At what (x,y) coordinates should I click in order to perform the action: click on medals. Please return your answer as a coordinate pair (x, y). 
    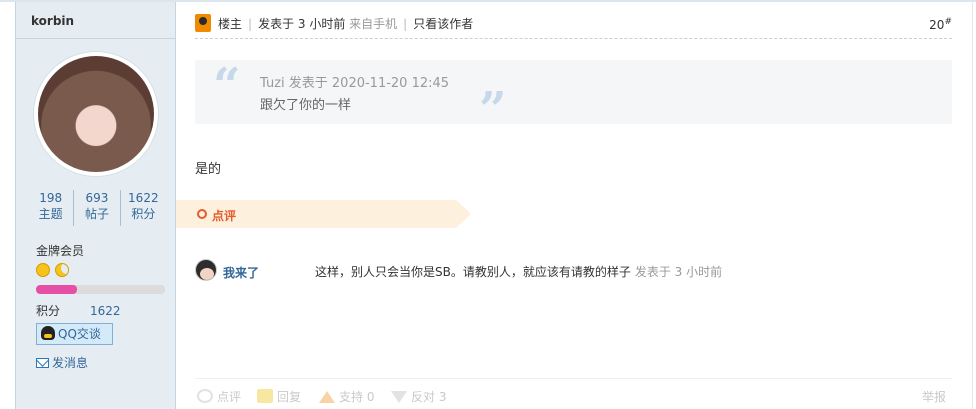
    Looking at the image, I should click on (53, 270).